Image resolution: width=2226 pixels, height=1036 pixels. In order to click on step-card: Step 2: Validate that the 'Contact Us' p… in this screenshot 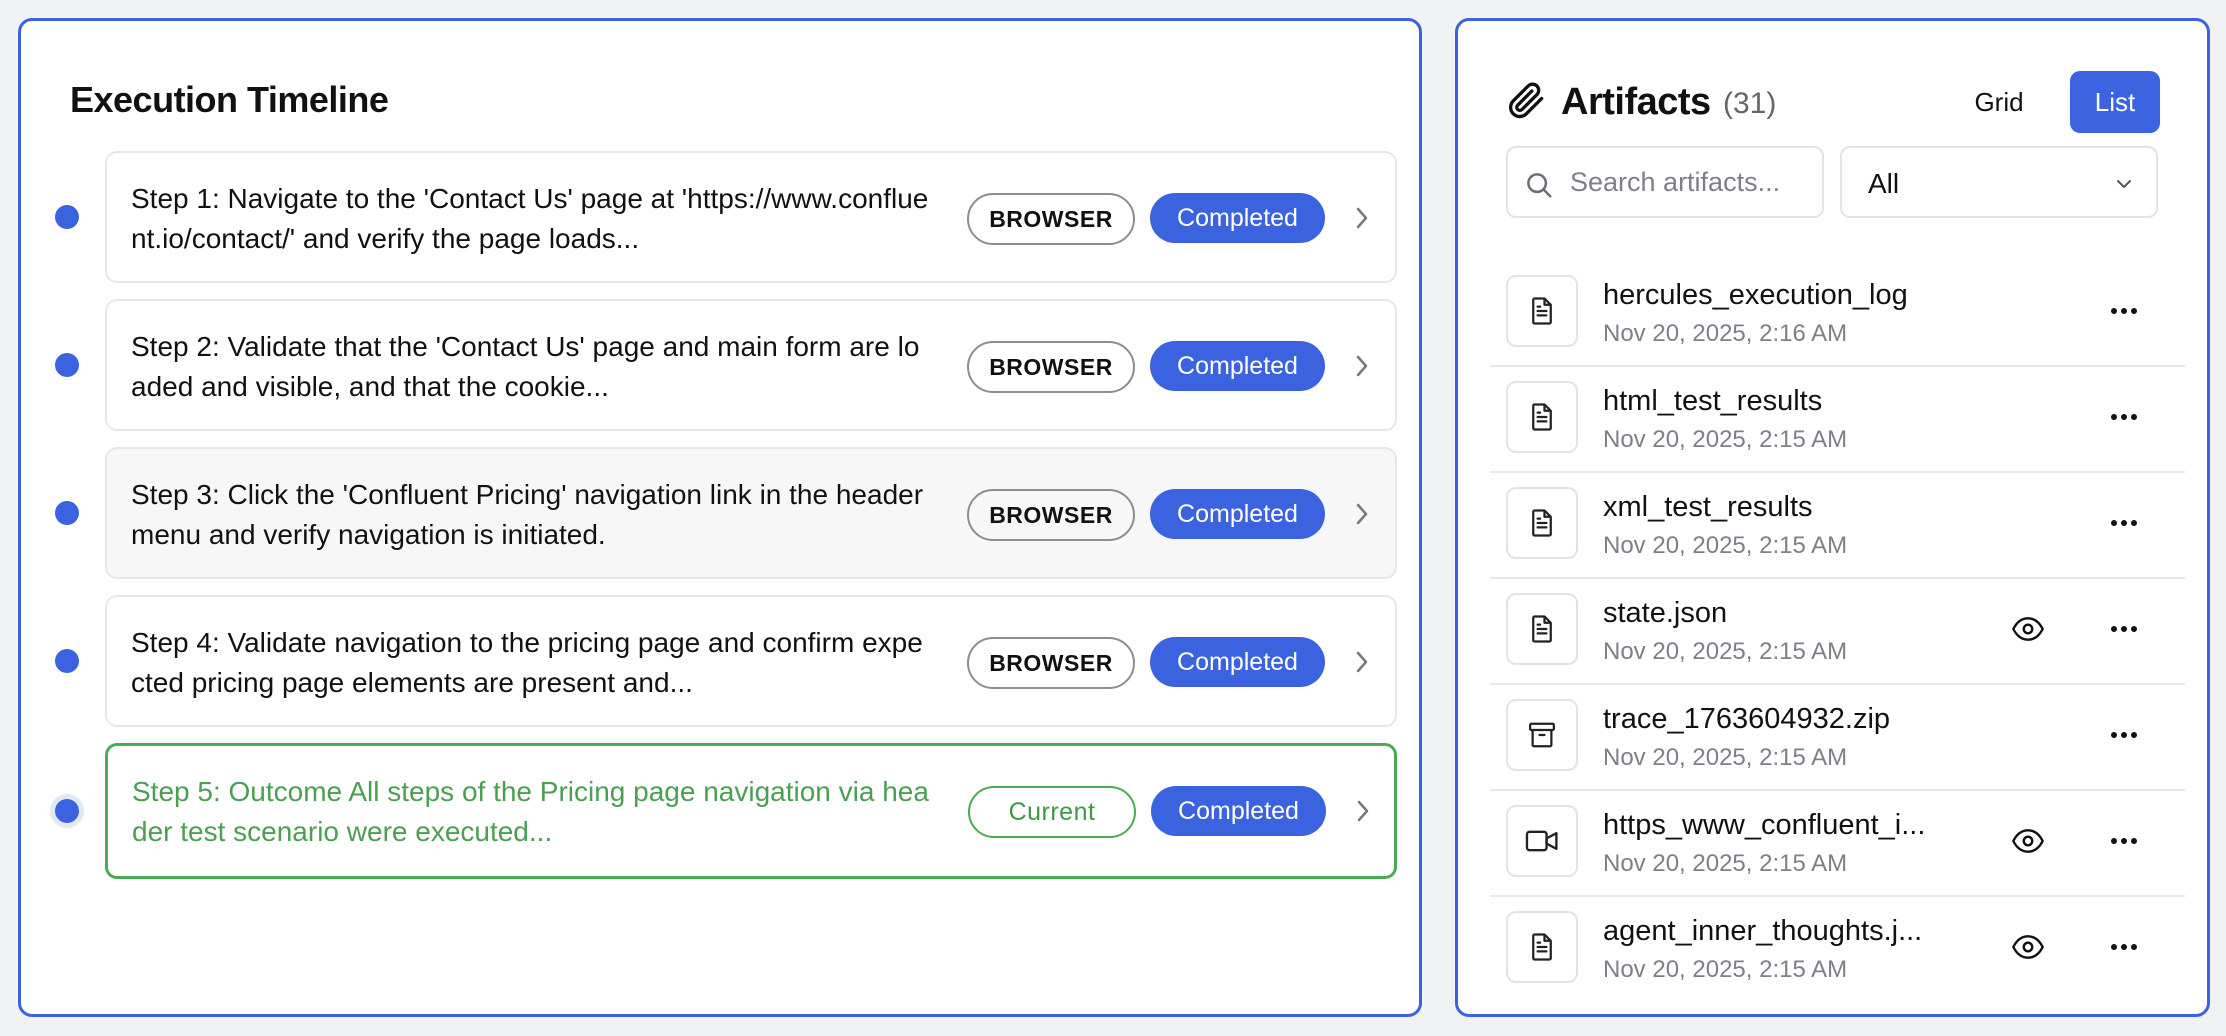, I will do `click(751, 365)`.